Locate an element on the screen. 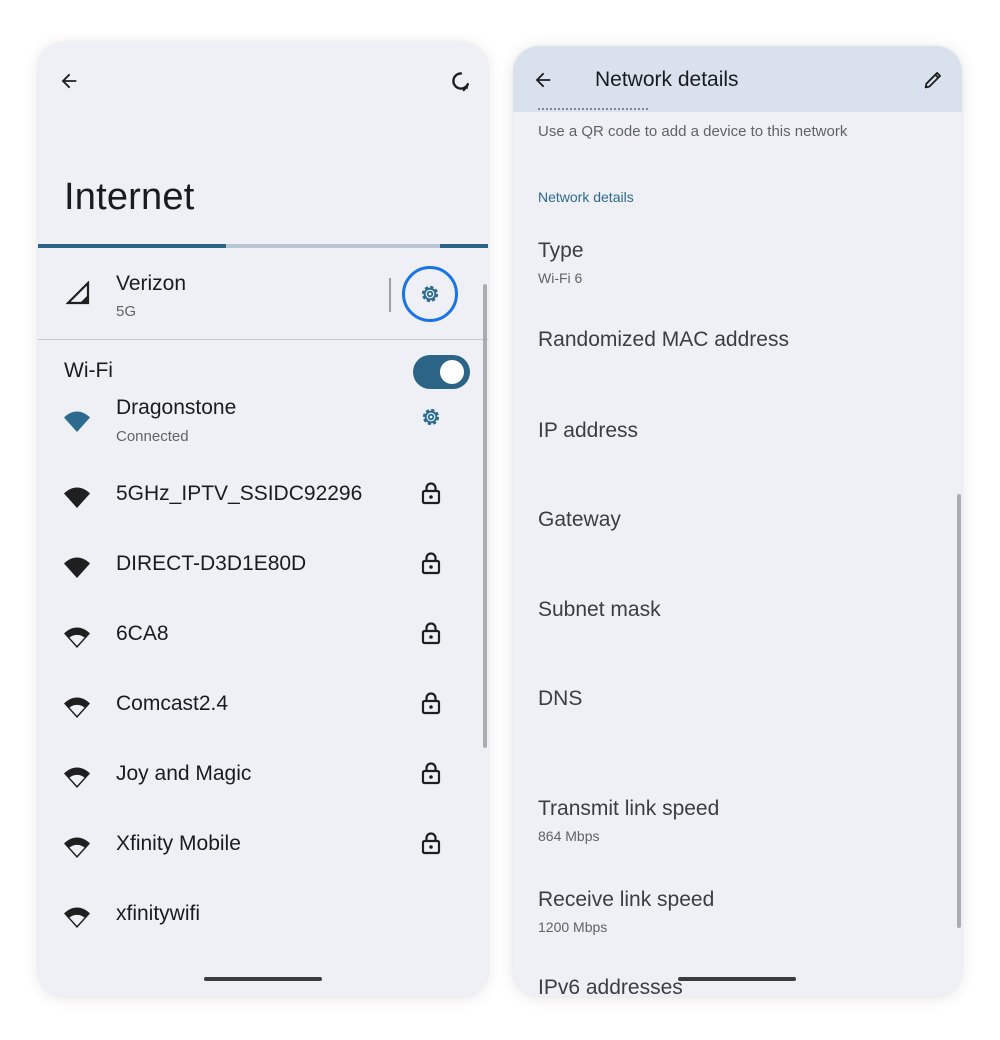 The image size is (1000, 1040). cell-signal-icon is located at coordinates (78, 293).